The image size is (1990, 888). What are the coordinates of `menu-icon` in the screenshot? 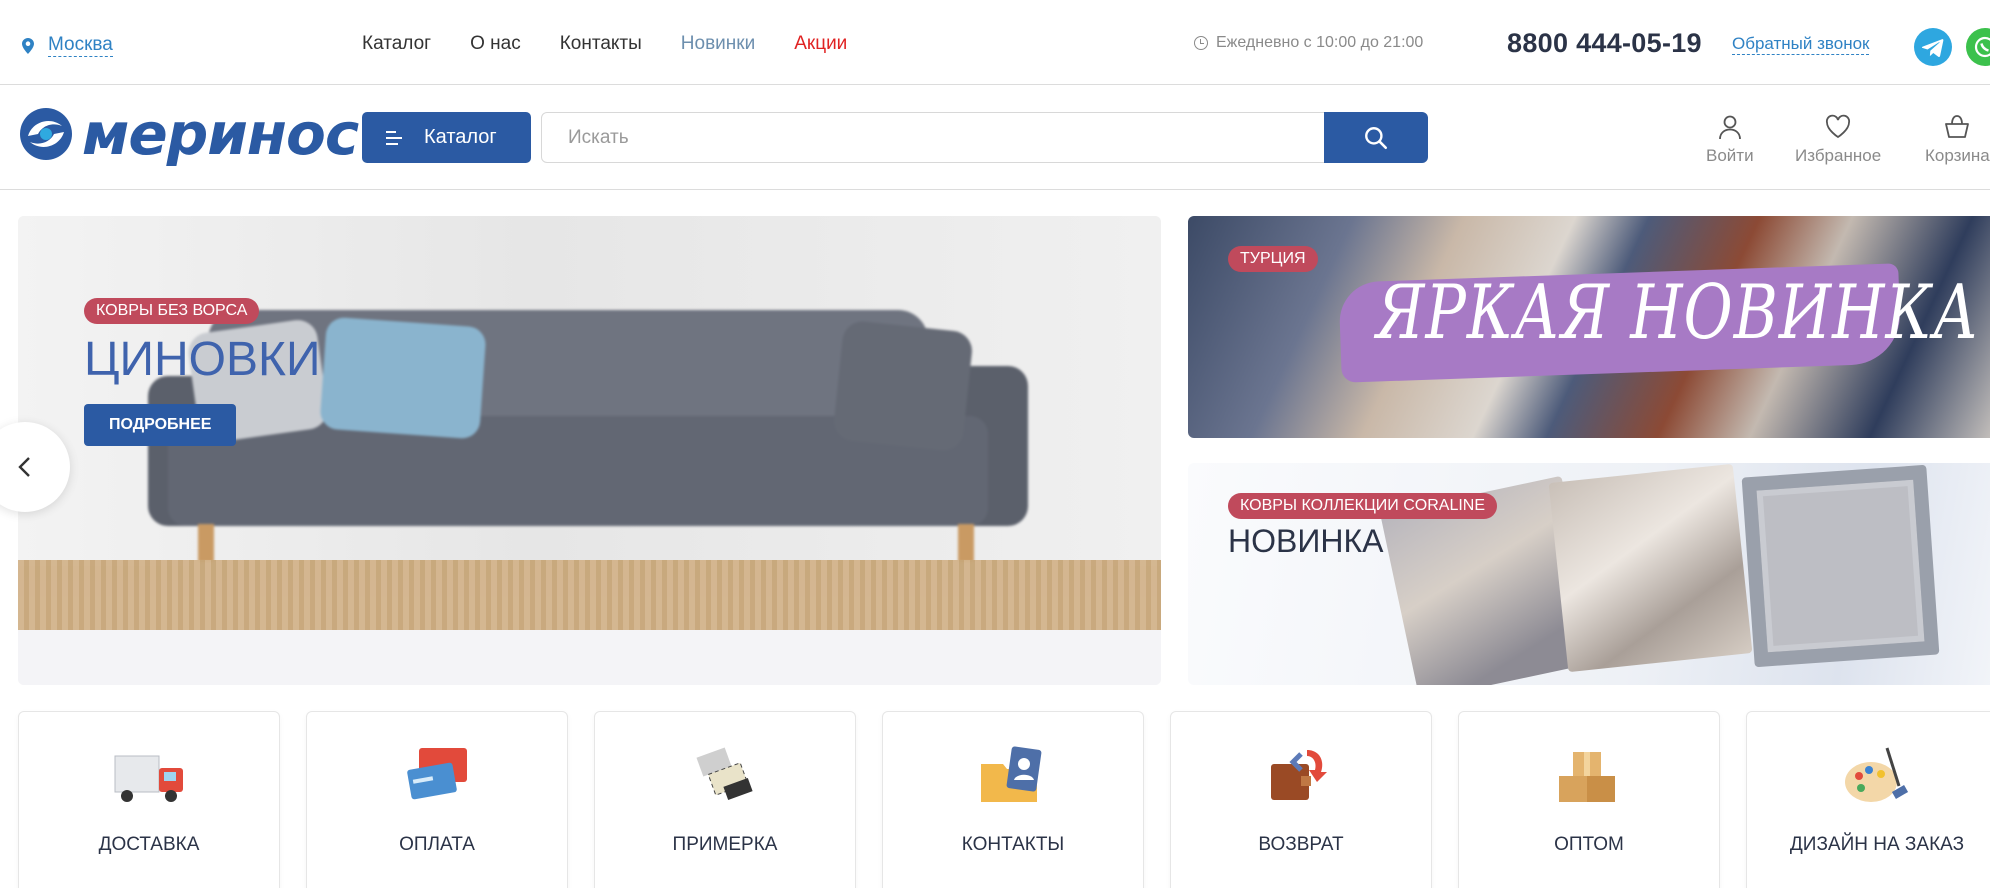 It's located at (395, 137).